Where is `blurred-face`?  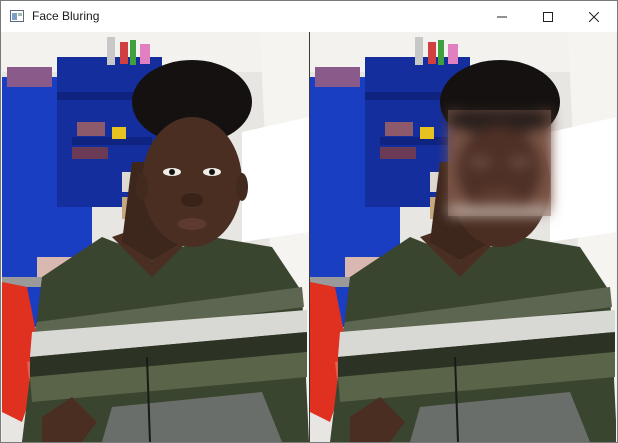
blurred-face is located at coordinates (499, 163).